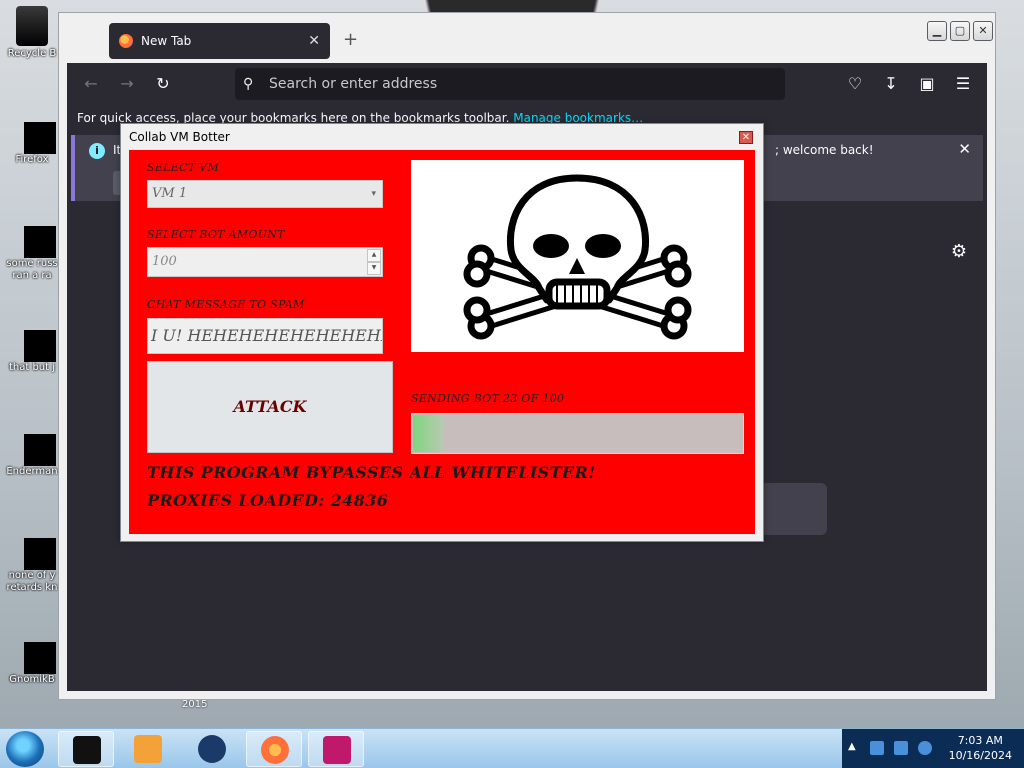  I want to click on desktop-icon-label: Firefox, so click(32, 159).